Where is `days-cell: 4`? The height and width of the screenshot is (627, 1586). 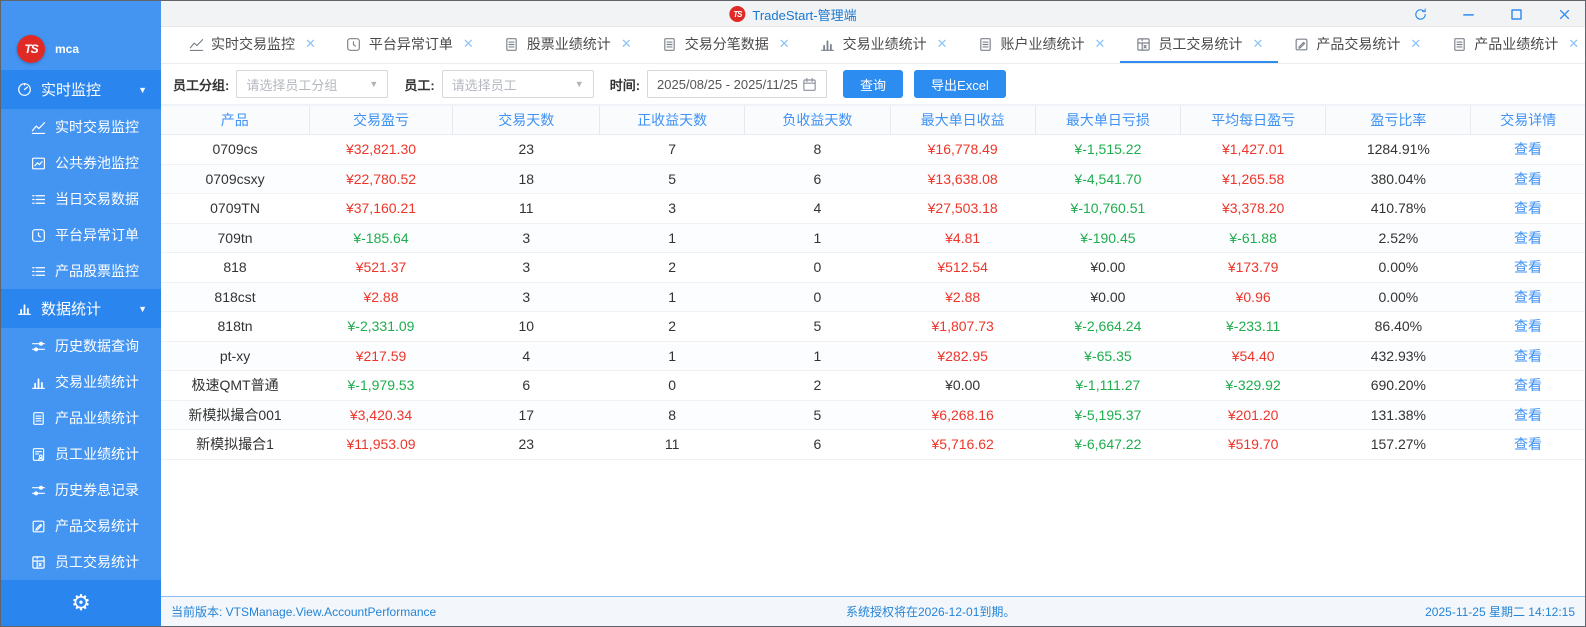 days-cell: 4 is located at coordinates (526, 356).